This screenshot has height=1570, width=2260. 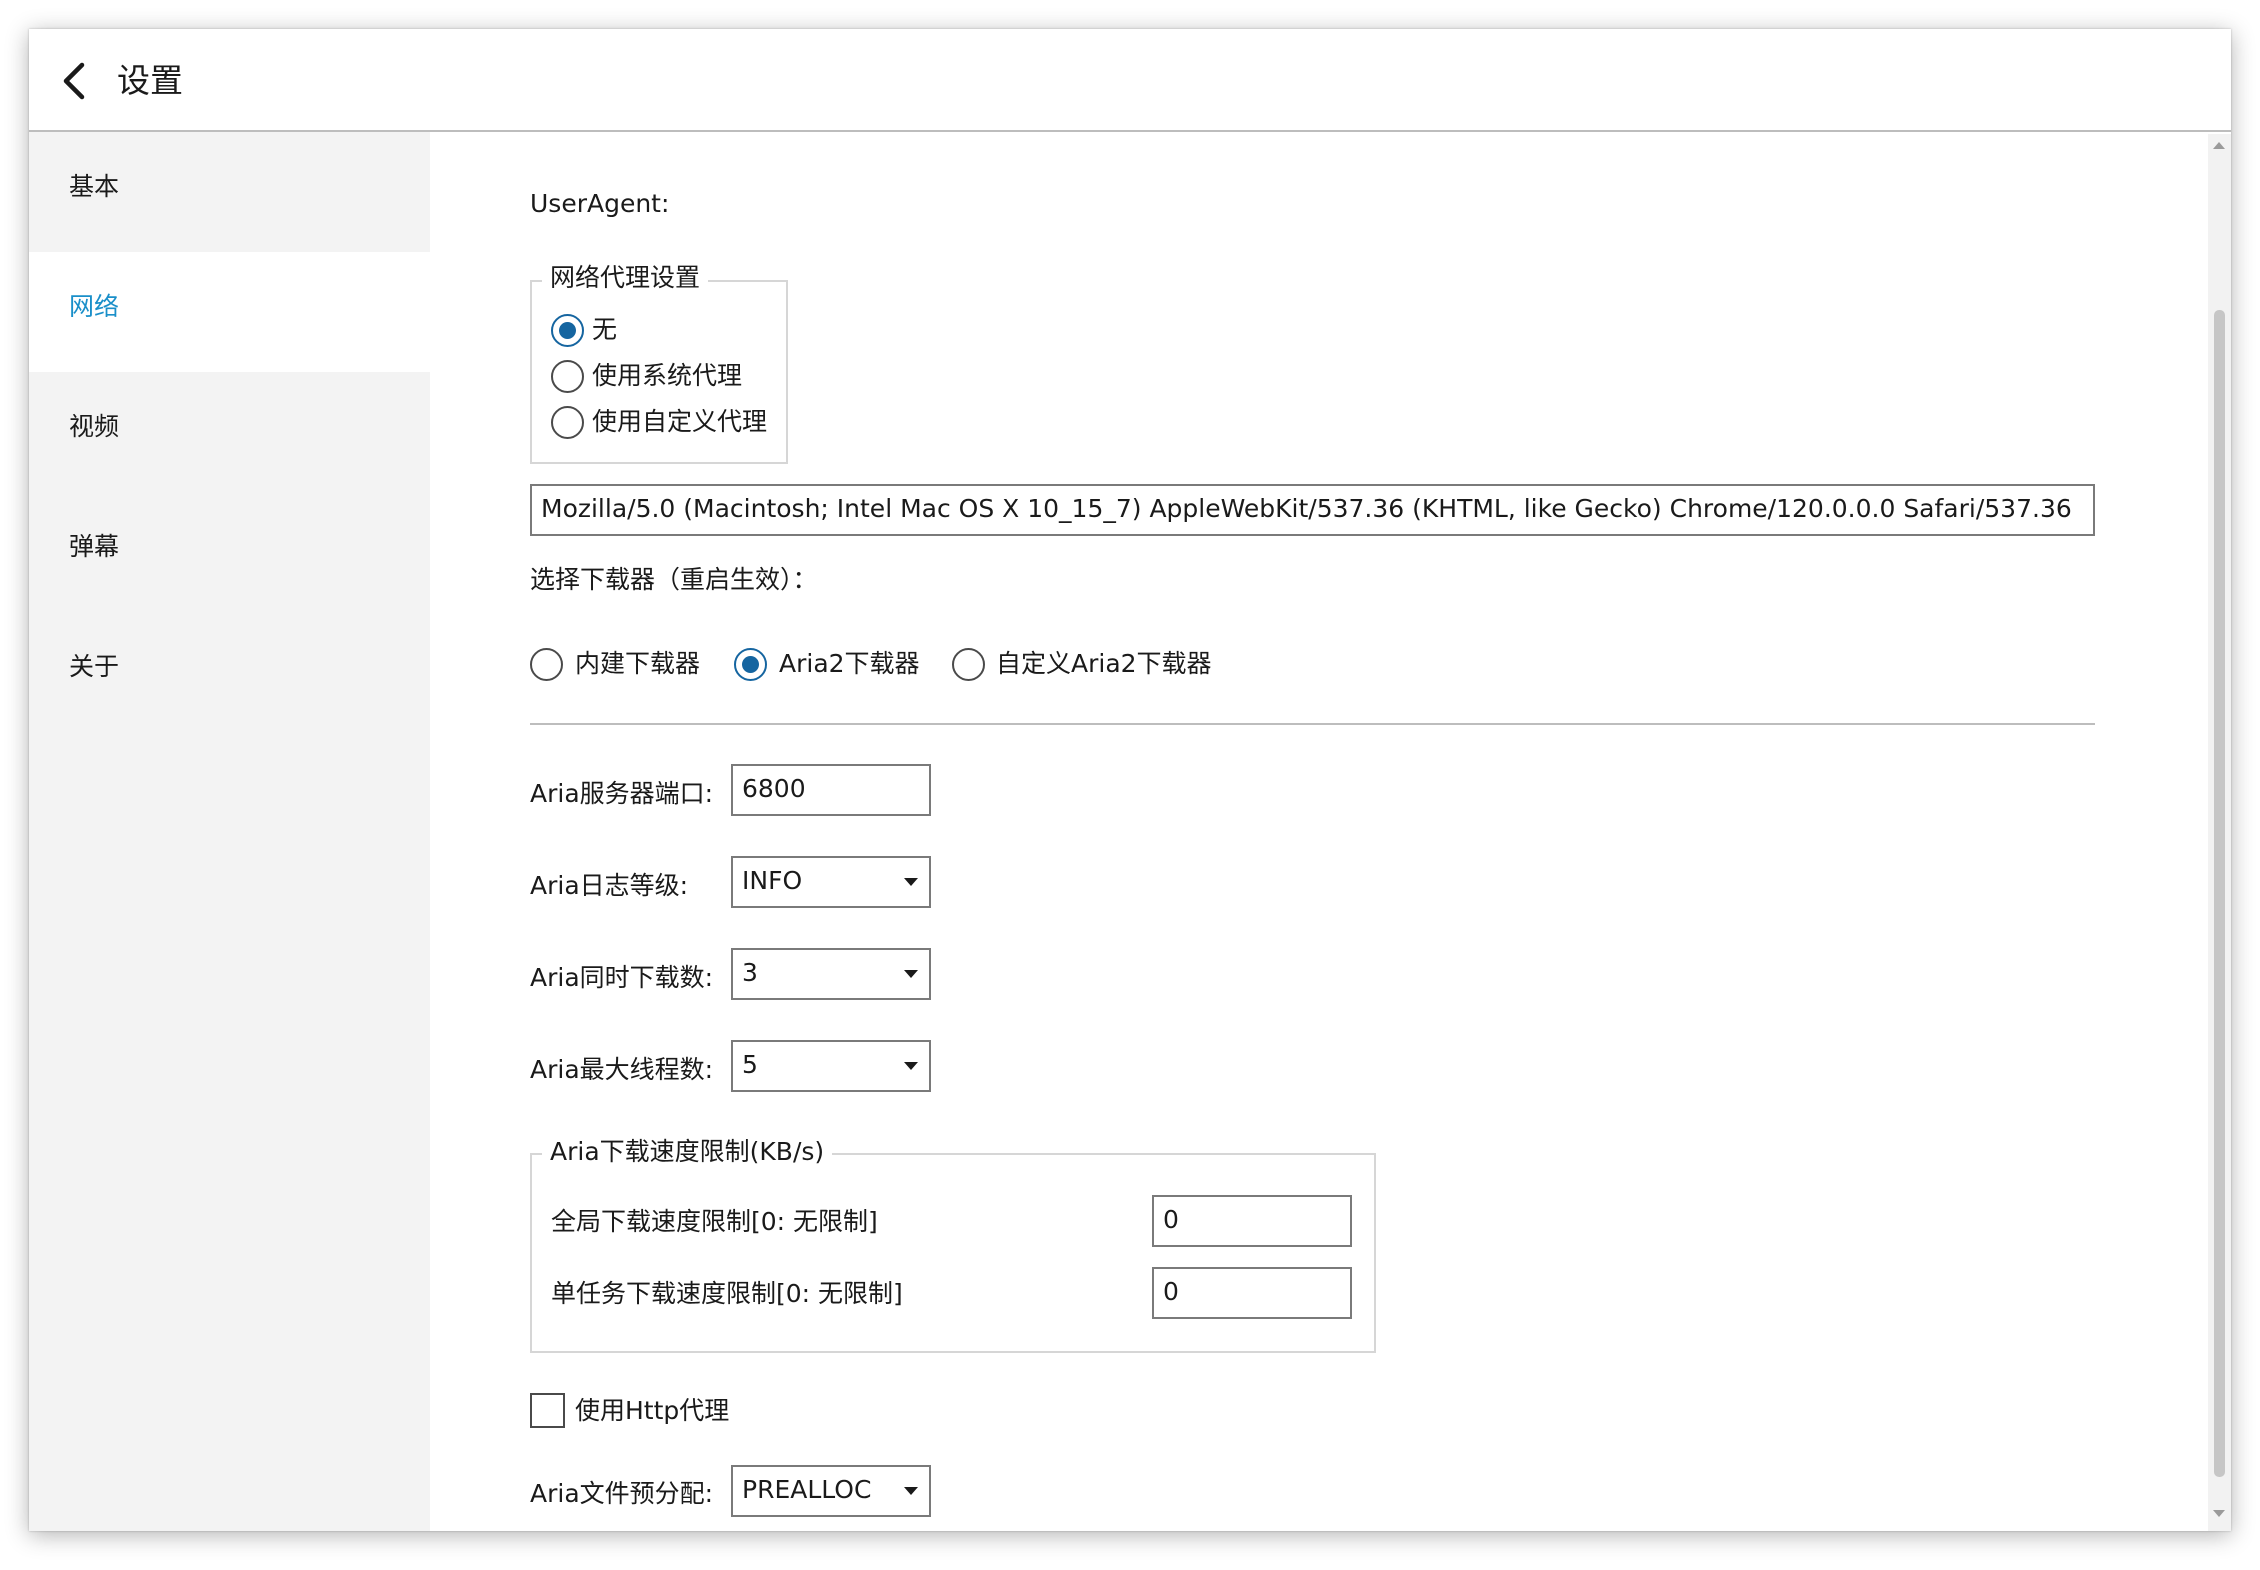 What do you see at coordinates (1312, 724) in the screenshot?
I see `section-divider` at bounding box center [1312, 724].